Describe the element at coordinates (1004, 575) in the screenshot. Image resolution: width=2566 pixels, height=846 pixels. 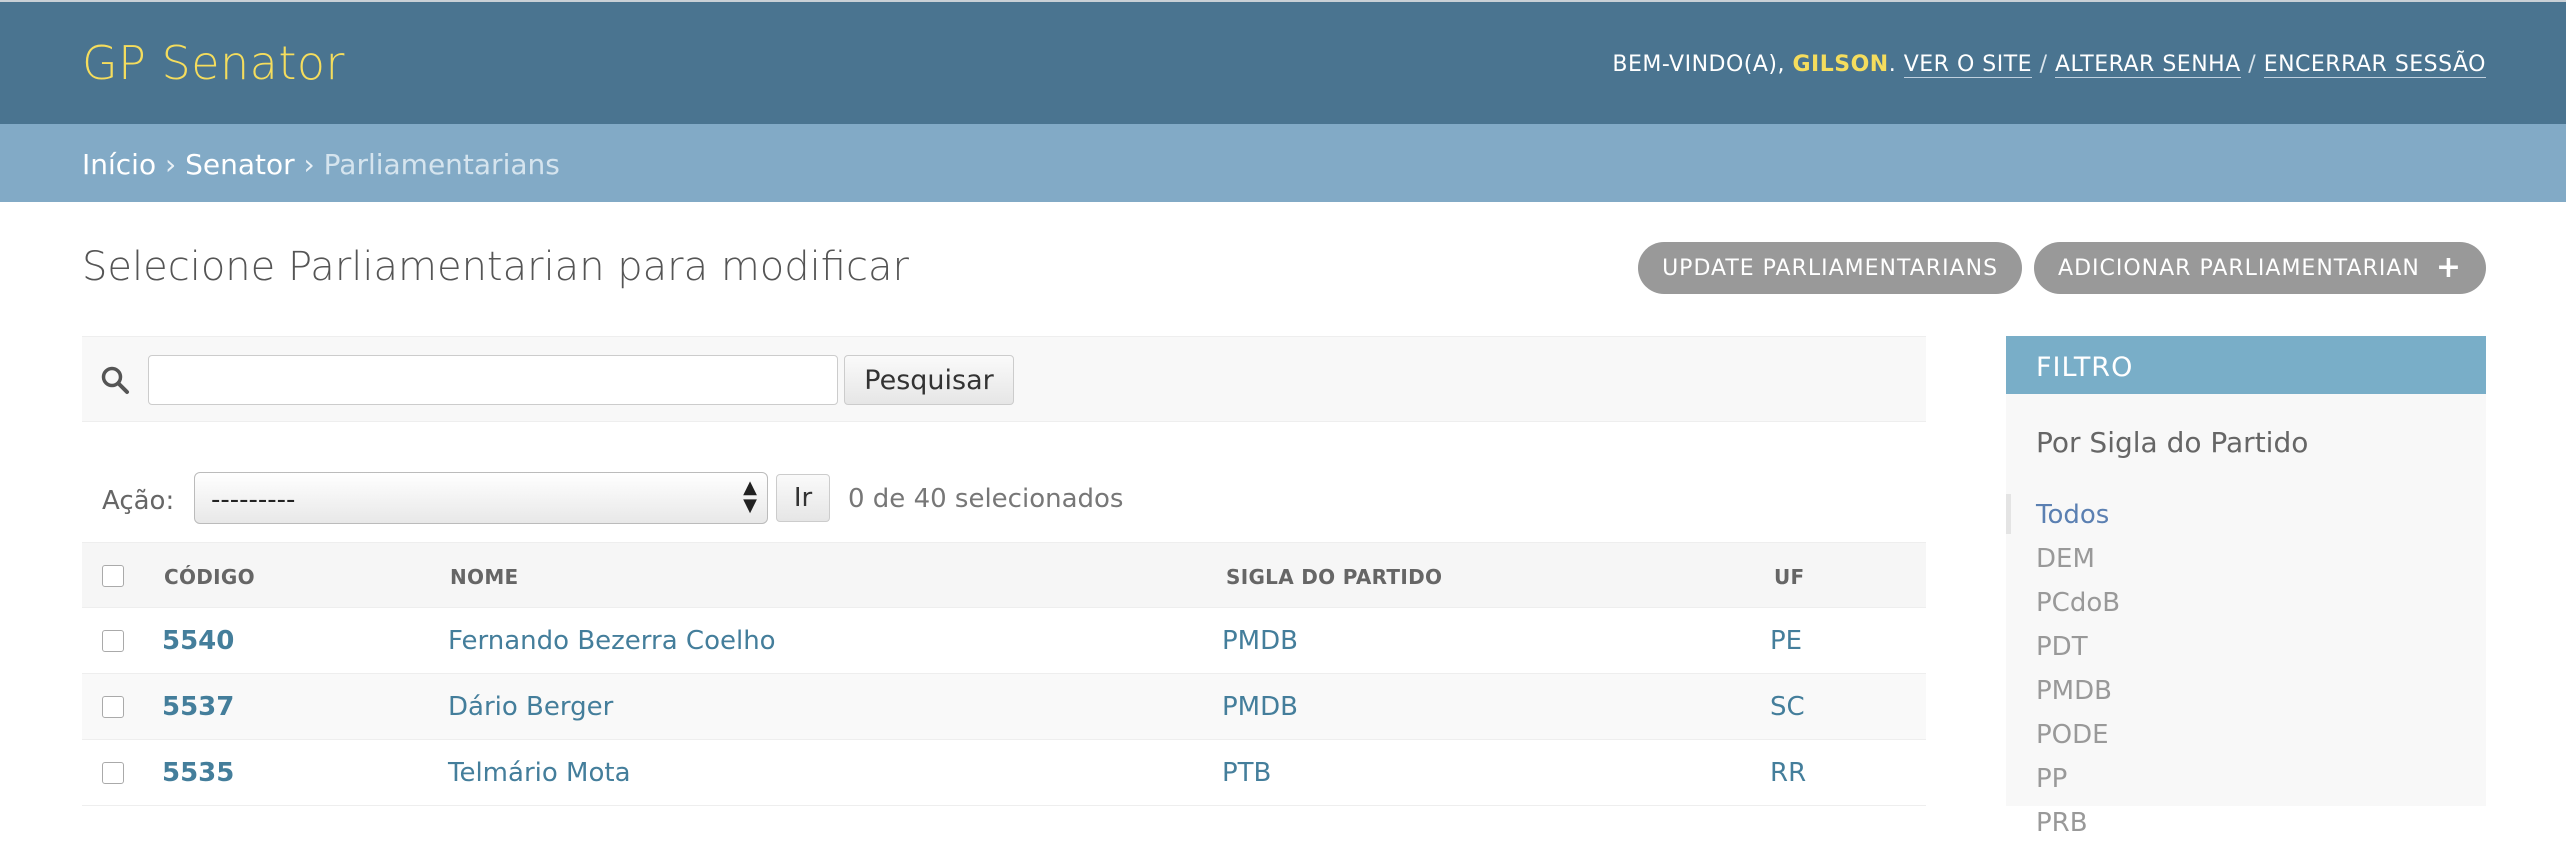
I see `table-header: CÓDIGO NOME SIGLA DO PARTIDO UF` at that location.